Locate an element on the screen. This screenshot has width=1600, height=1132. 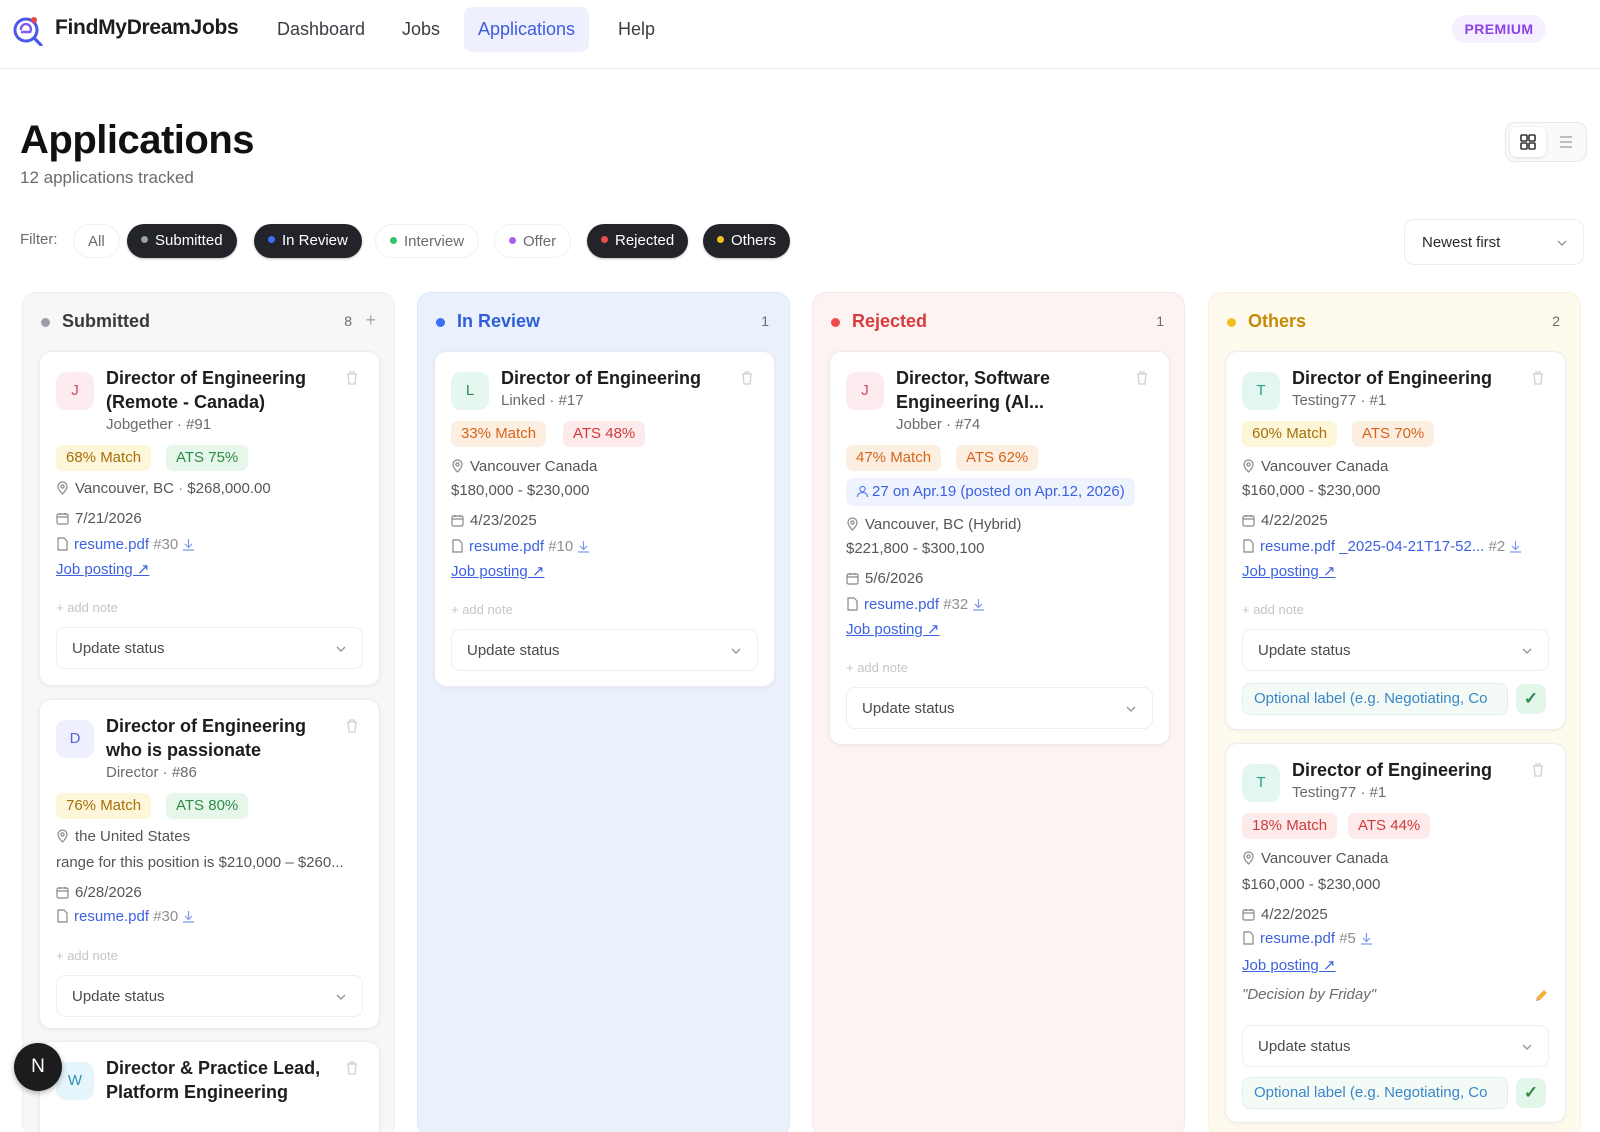
sort-select: Newest first is located at coordinates (1494, 242).